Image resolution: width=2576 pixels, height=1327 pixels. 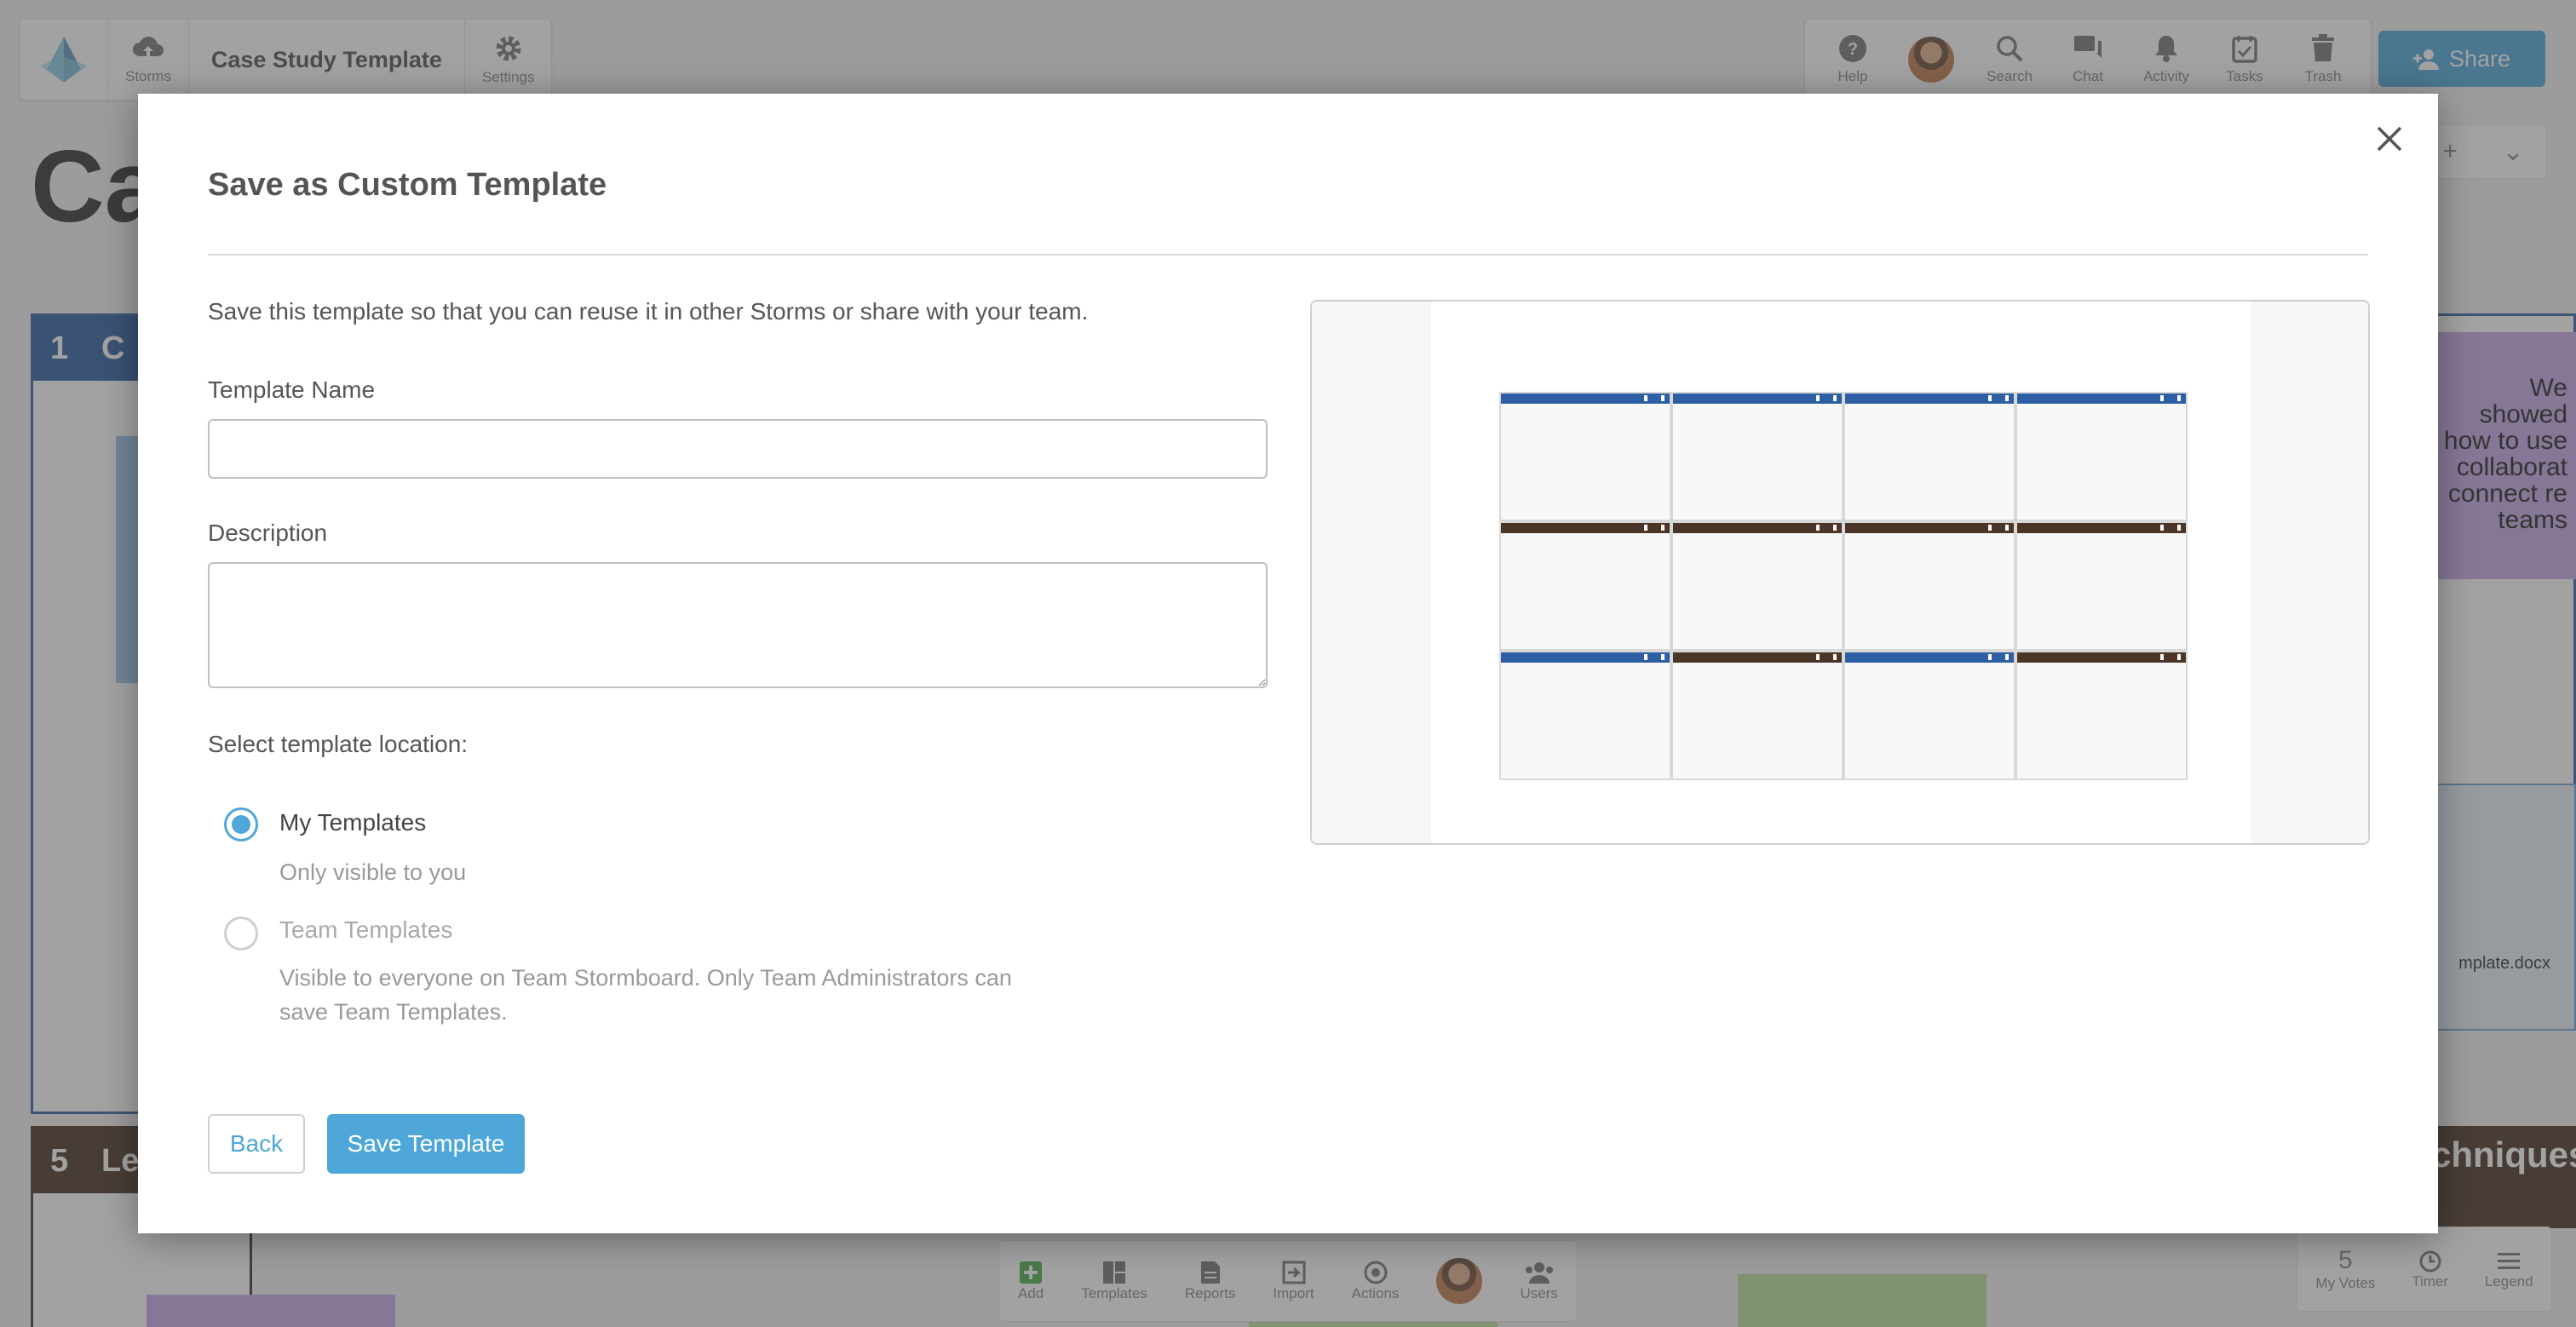 What do you see at coordinates (365, 930) in the screenshot?
I see `team-templates-label: Team Templates` at bounding box center [365, 930].